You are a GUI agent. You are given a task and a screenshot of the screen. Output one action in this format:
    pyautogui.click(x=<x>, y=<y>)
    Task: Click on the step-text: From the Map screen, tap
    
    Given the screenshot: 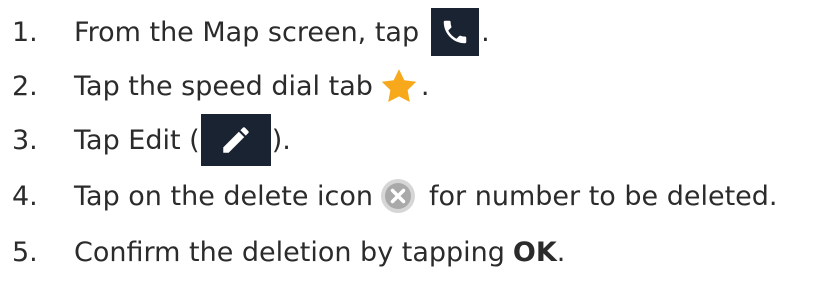 What is the action you would take?
    pyautogui.click(x=247, y=32)
    